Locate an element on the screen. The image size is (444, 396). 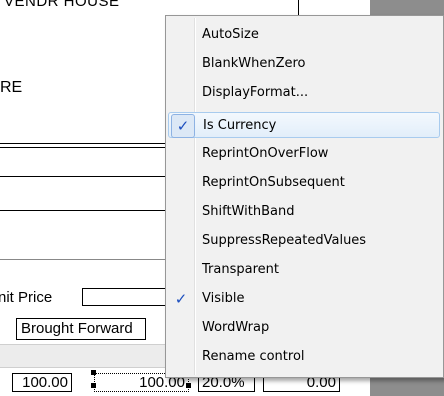
unit-price-label: nit Price is located at coordinates (26, 297).